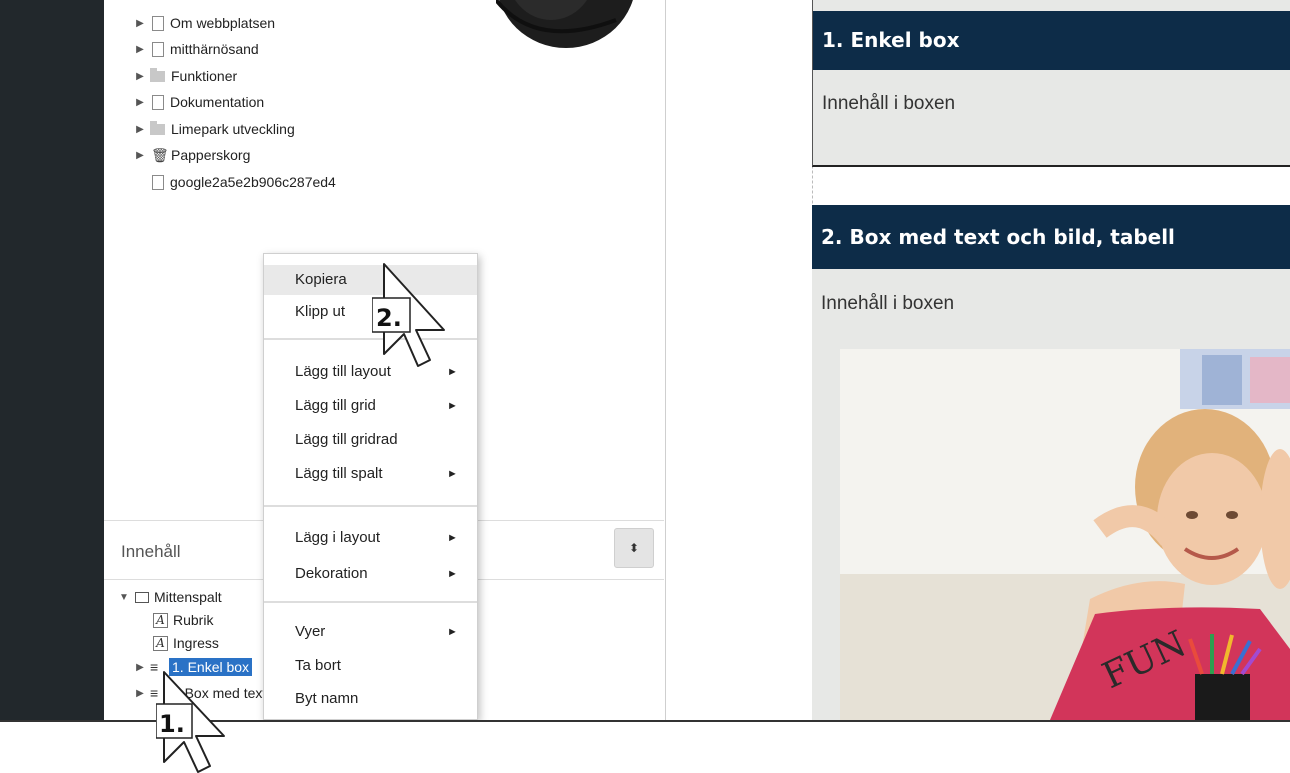 The height and width of the screenshot is (773, 1290). I want to click on content-panel-title: Innehåll, so click(151, 551).